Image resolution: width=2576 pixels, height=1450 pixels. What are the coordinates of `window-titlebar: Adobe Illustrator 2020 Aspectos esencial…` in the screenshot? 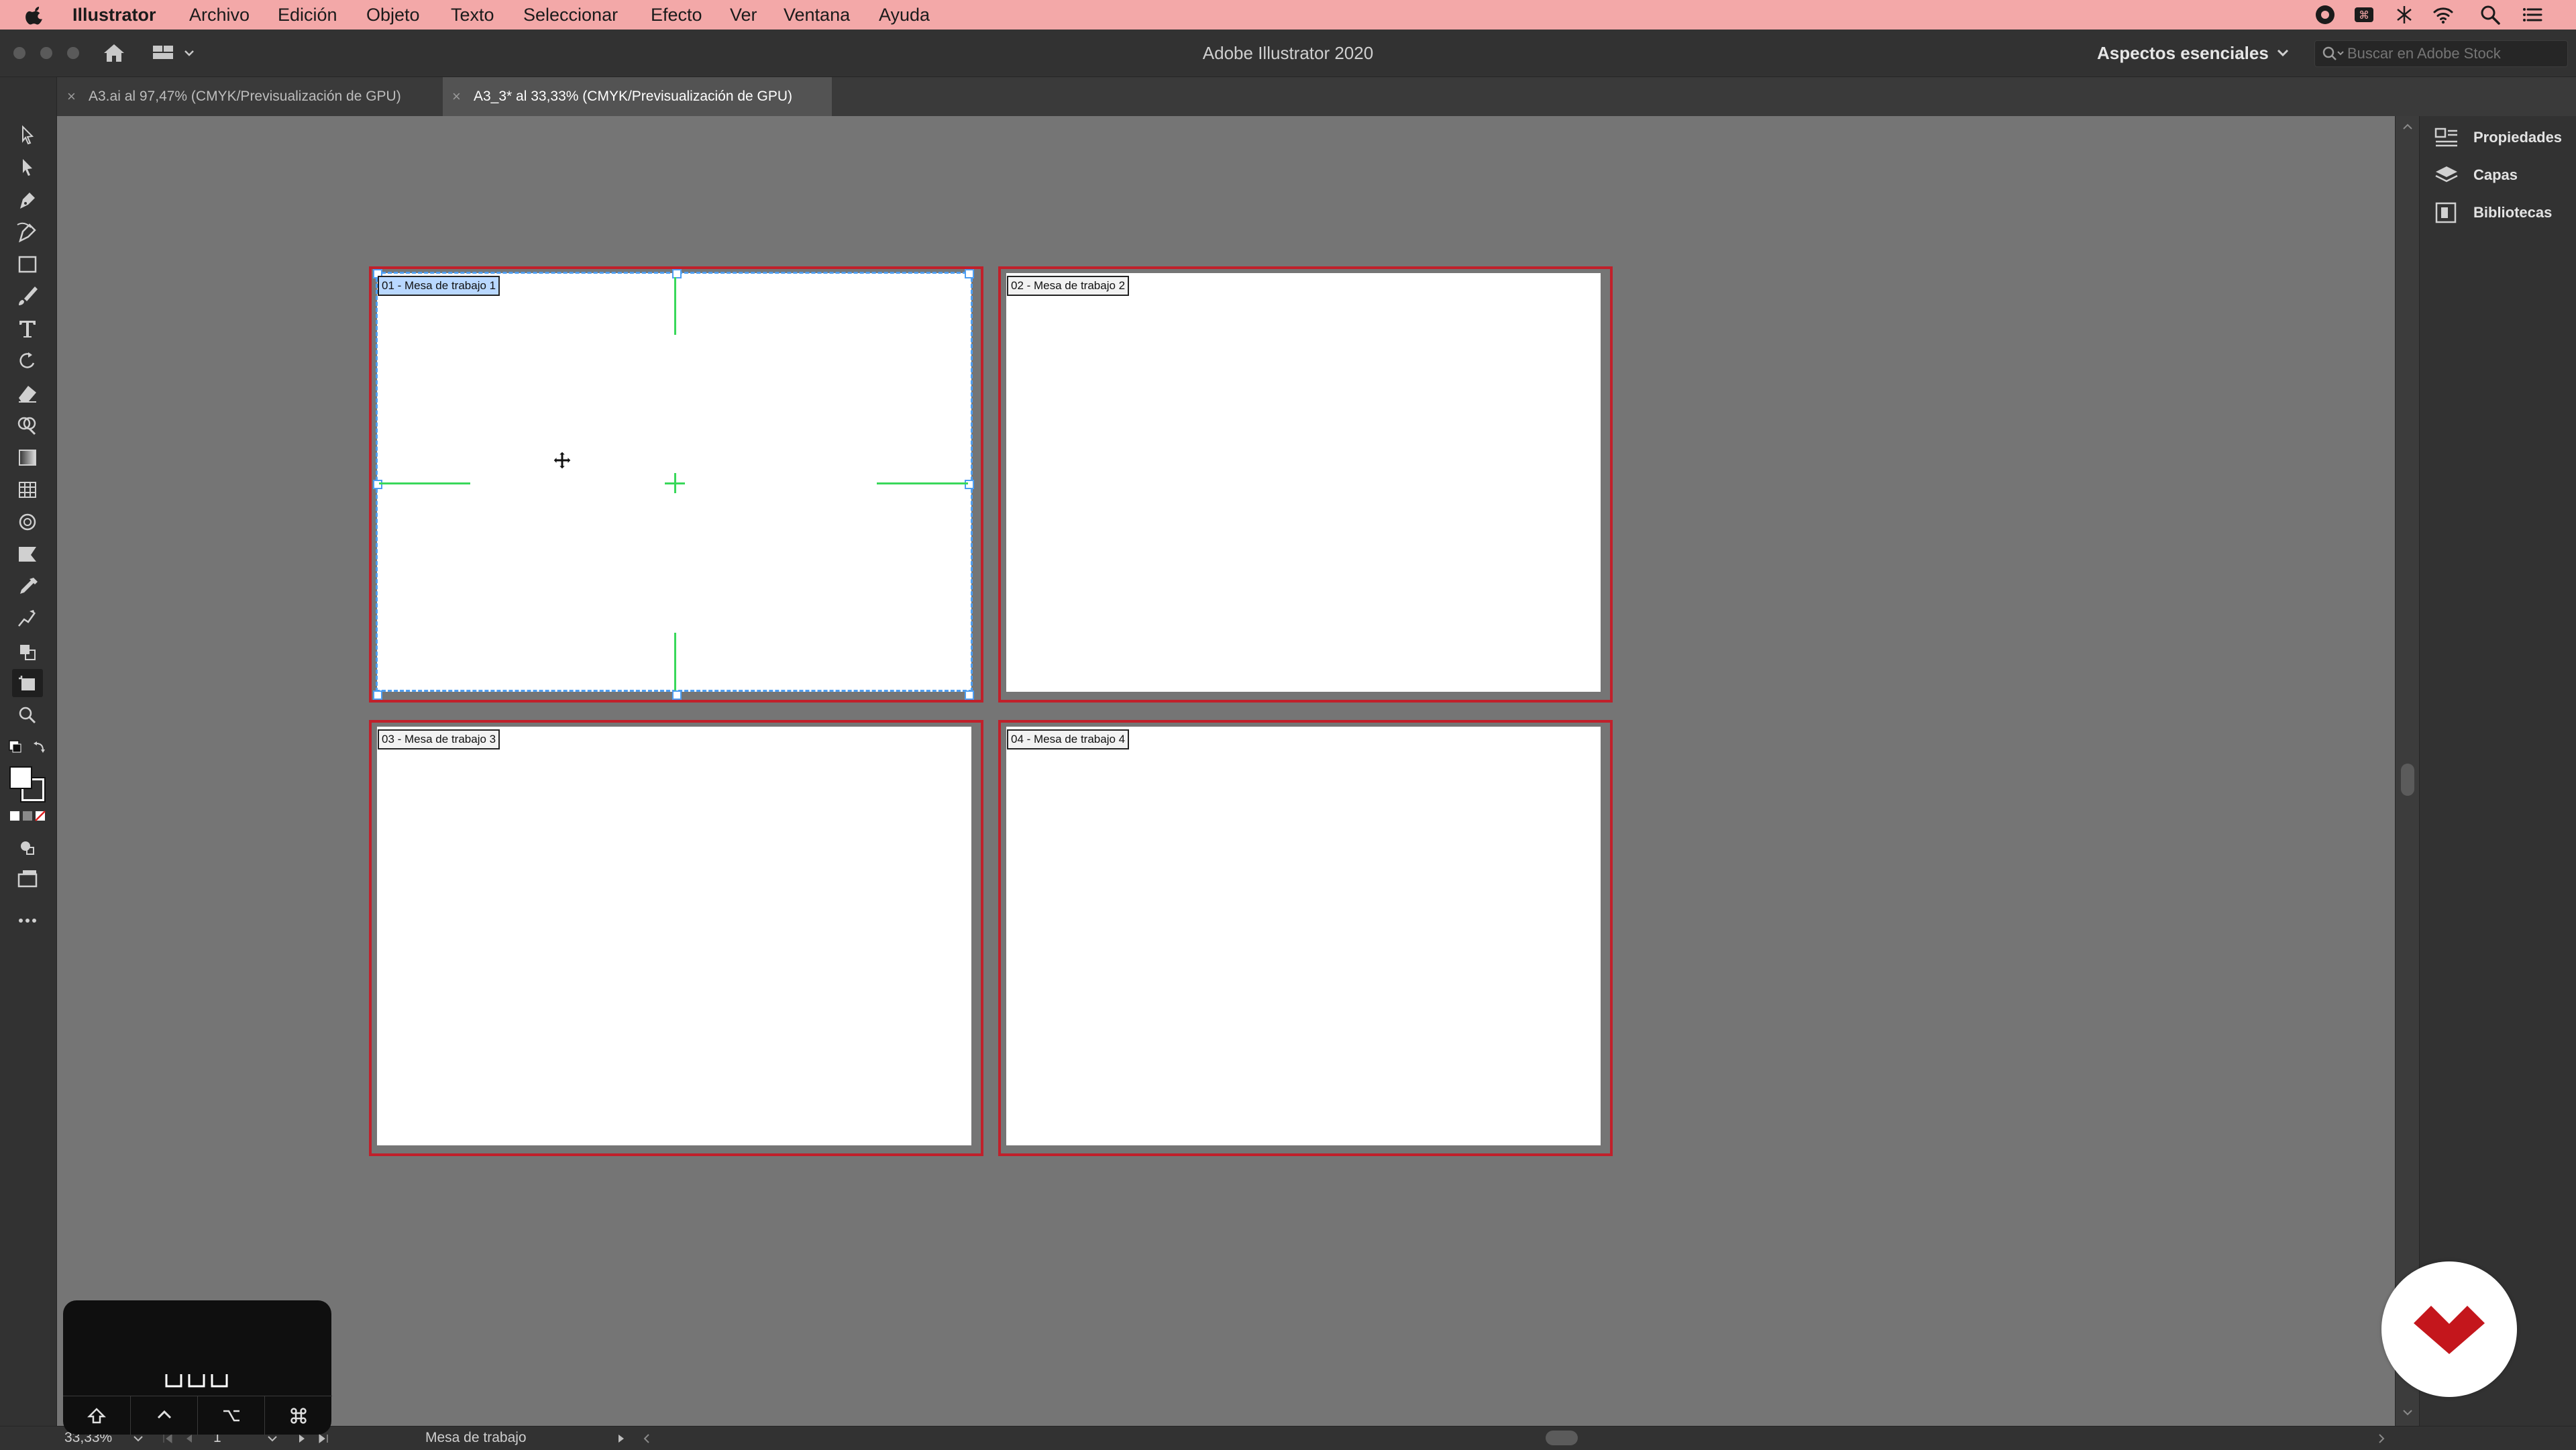 It's located at (1288, 53).